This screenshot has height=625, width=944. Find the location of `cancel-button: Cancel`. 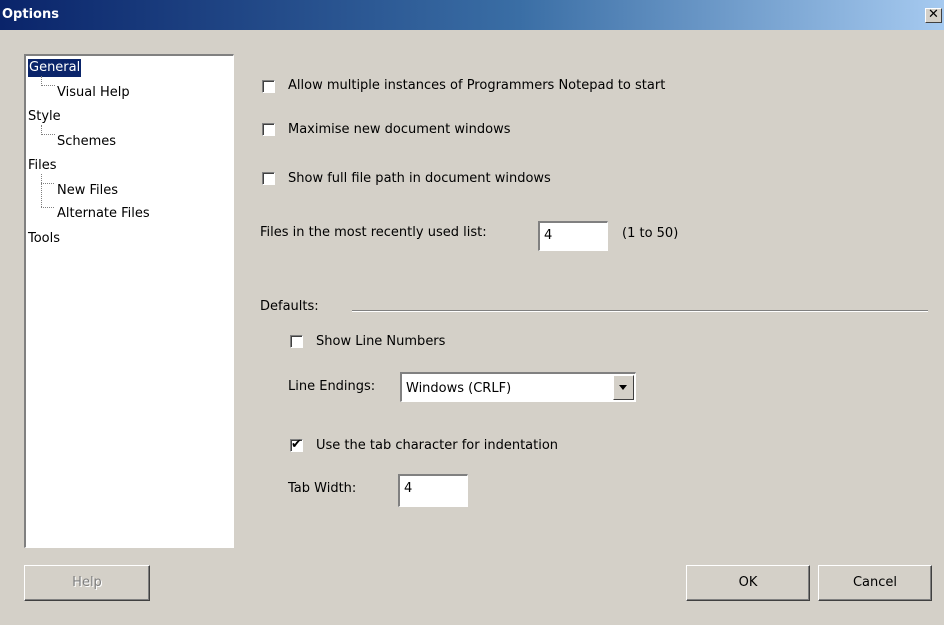

cancel-button: Cancel is located at coordinates (875, 583).